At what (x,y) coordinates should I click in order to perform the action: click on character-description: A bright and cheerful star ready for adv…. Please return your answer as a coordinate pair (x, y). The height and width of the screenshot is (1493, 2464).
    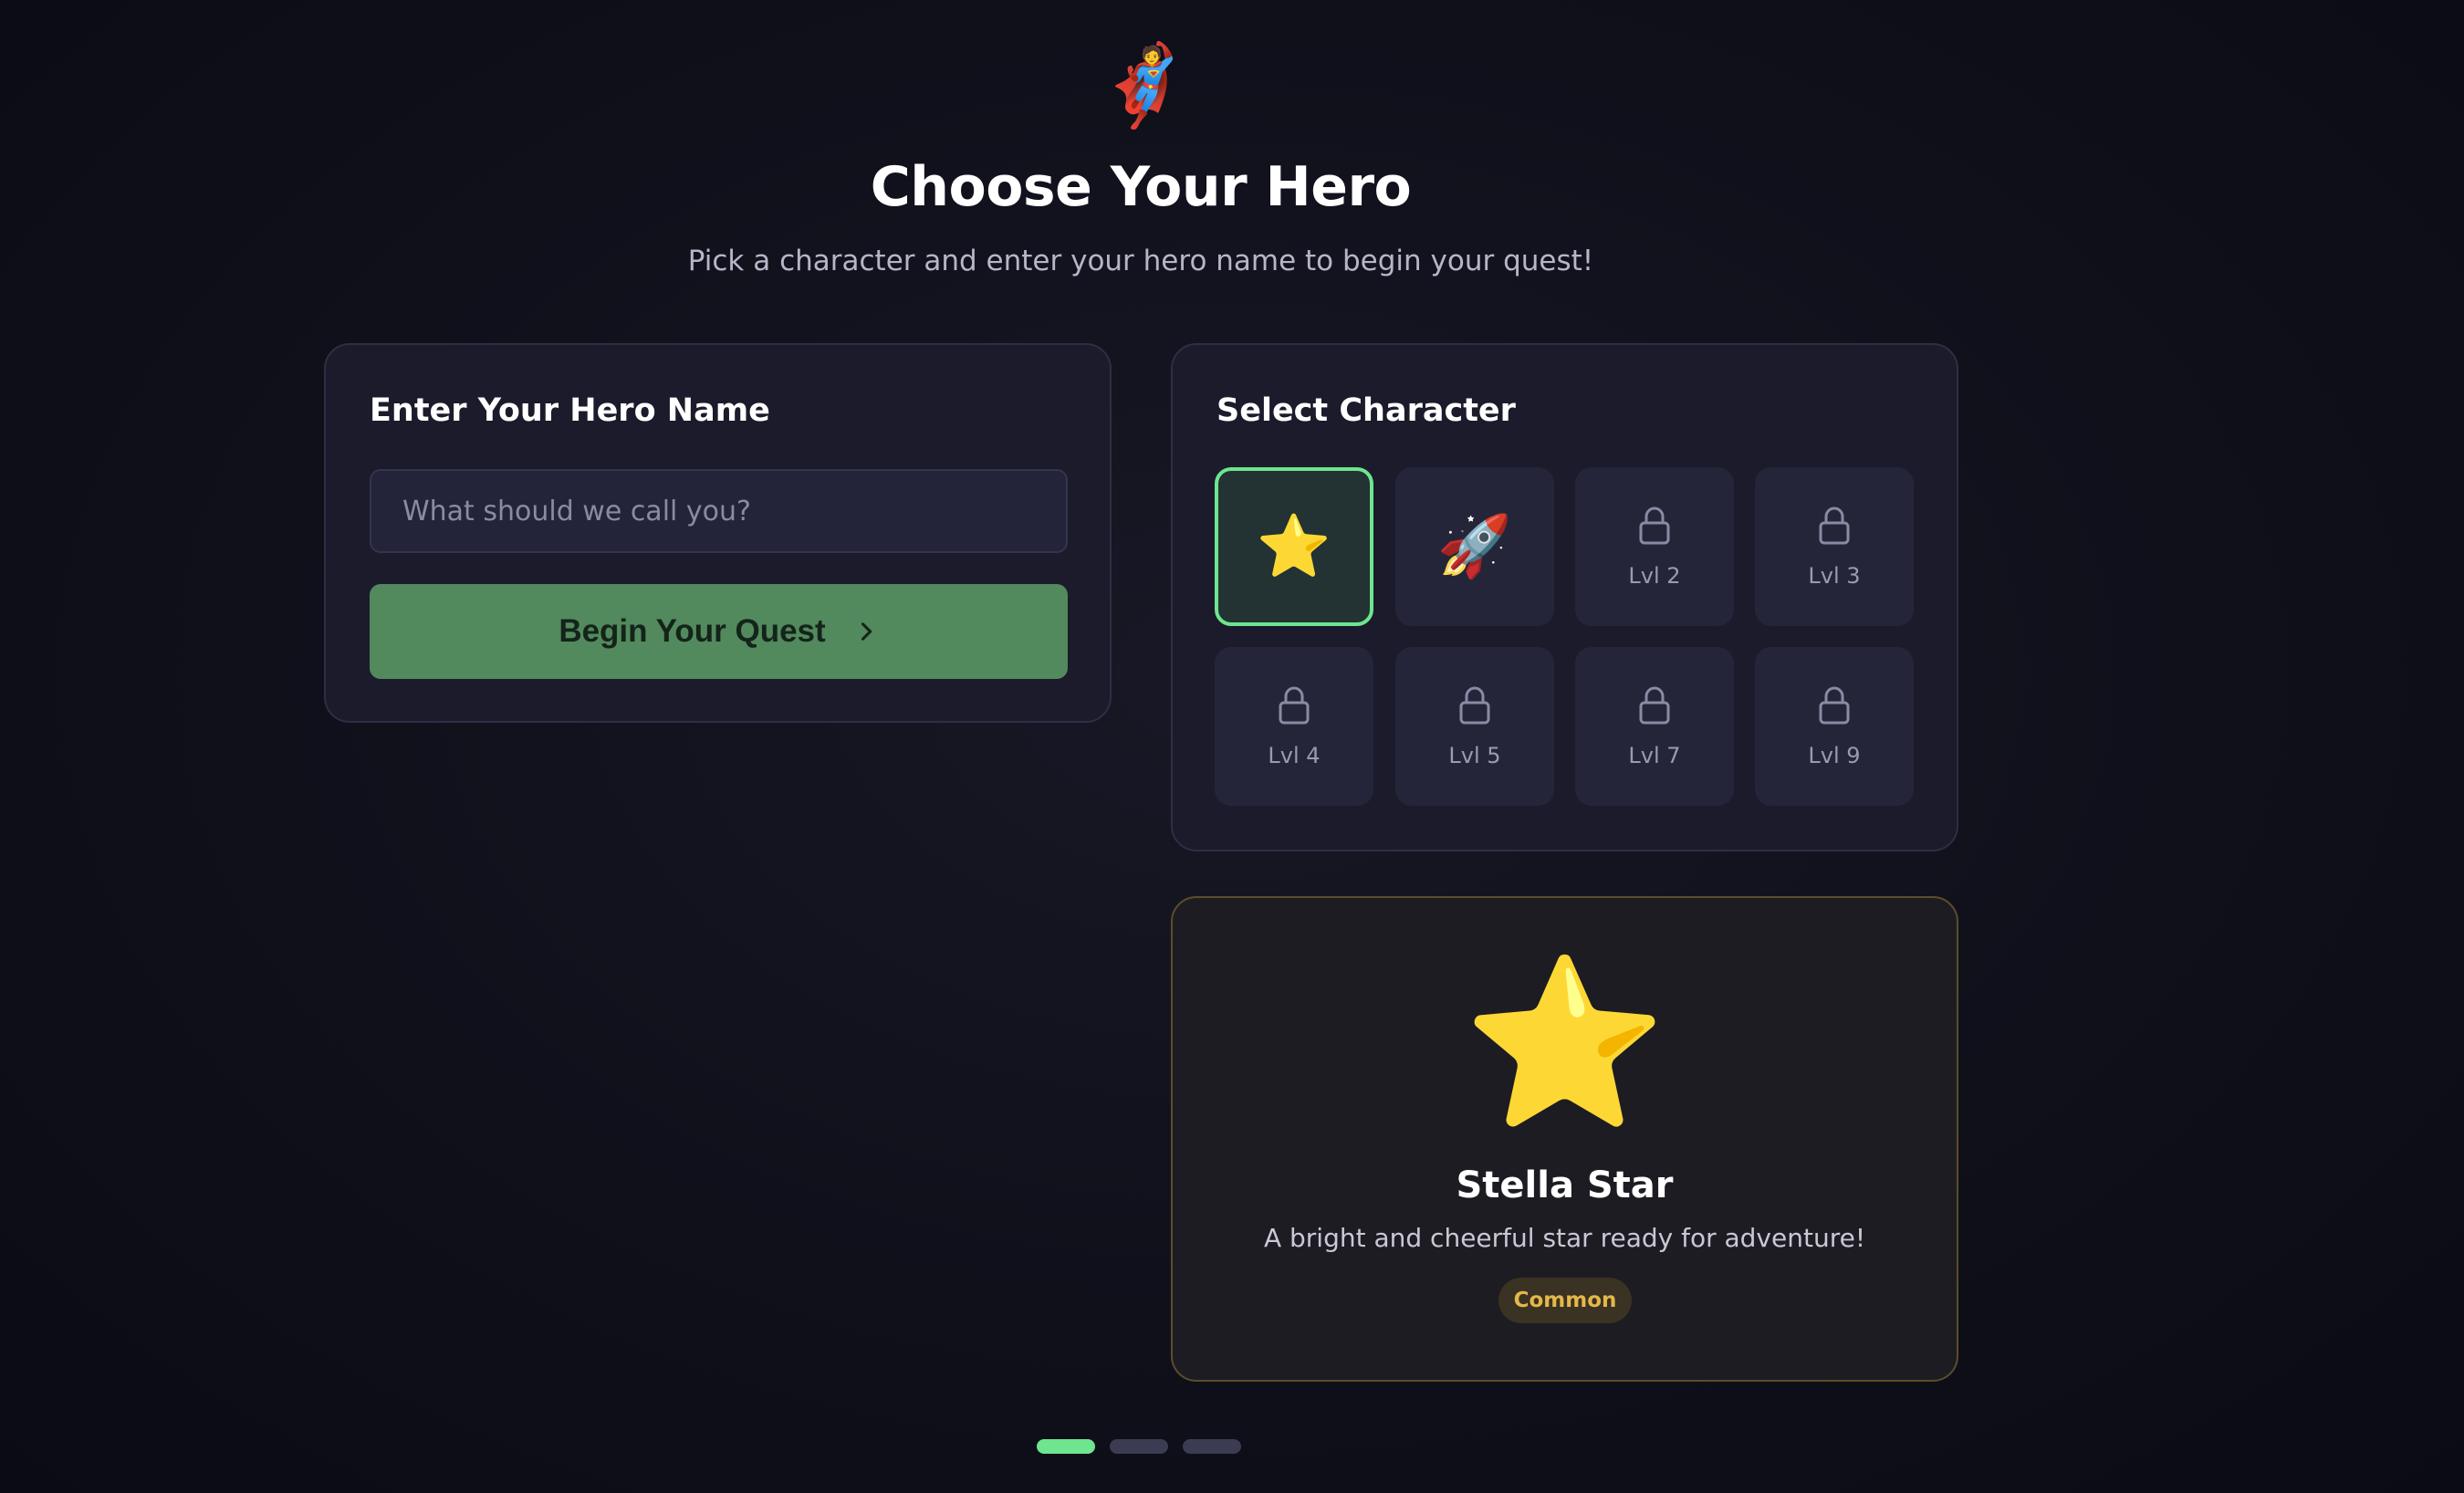
    Looking at the image, I should click on (1564, 1238).